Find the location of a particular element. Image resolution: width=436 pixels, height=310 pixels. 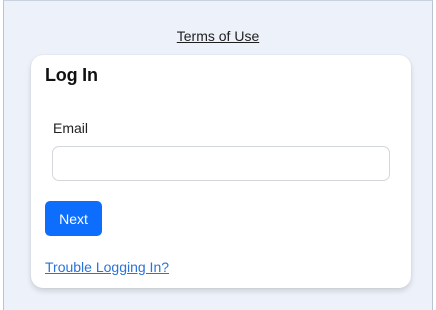

login-title: Log In is located at coordinates (71, 75).